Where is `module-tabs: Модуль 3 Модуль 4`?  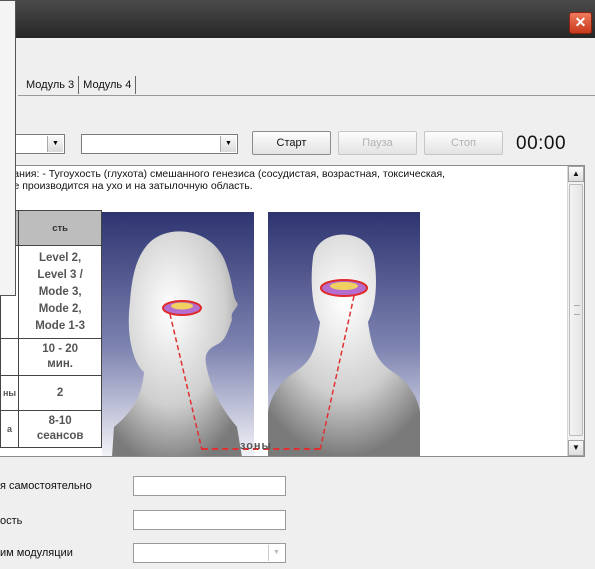 module-tabs: Модуль 3 Модуль 4 is located at coordinates (79, 85).